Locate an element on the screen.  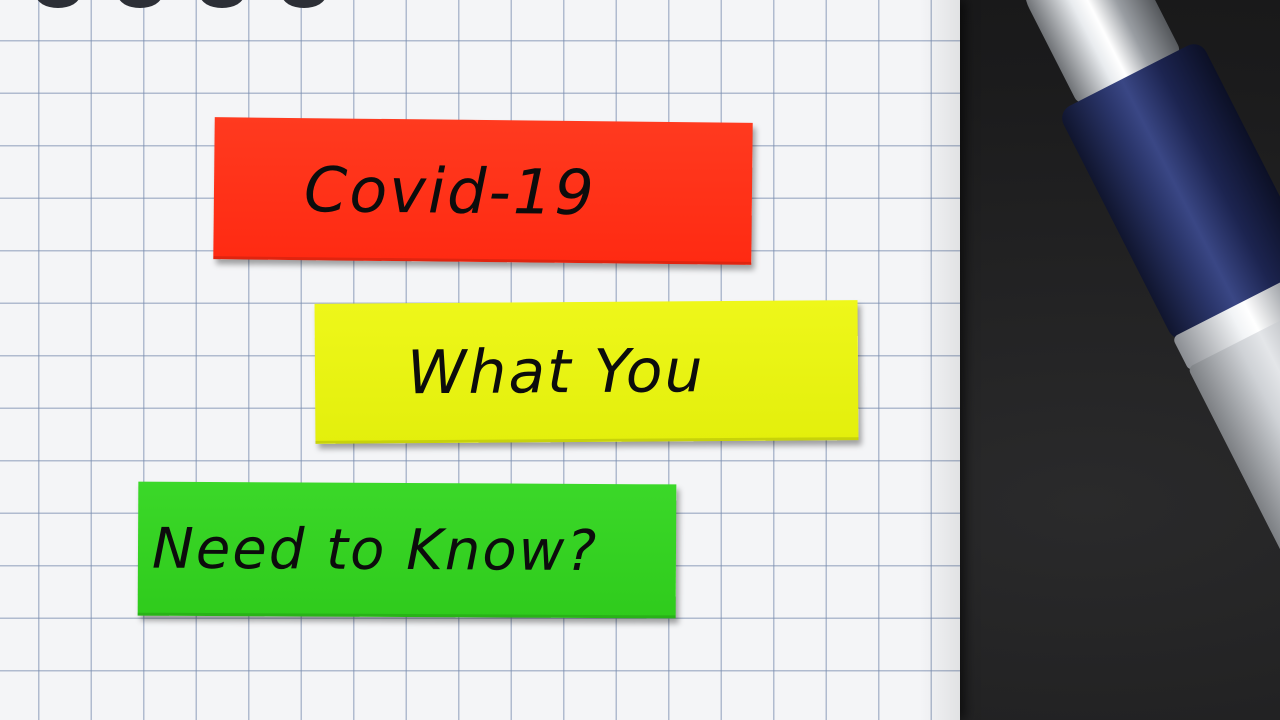
sticky-label-red: Covid-19 is located at coordinates (483, 191).